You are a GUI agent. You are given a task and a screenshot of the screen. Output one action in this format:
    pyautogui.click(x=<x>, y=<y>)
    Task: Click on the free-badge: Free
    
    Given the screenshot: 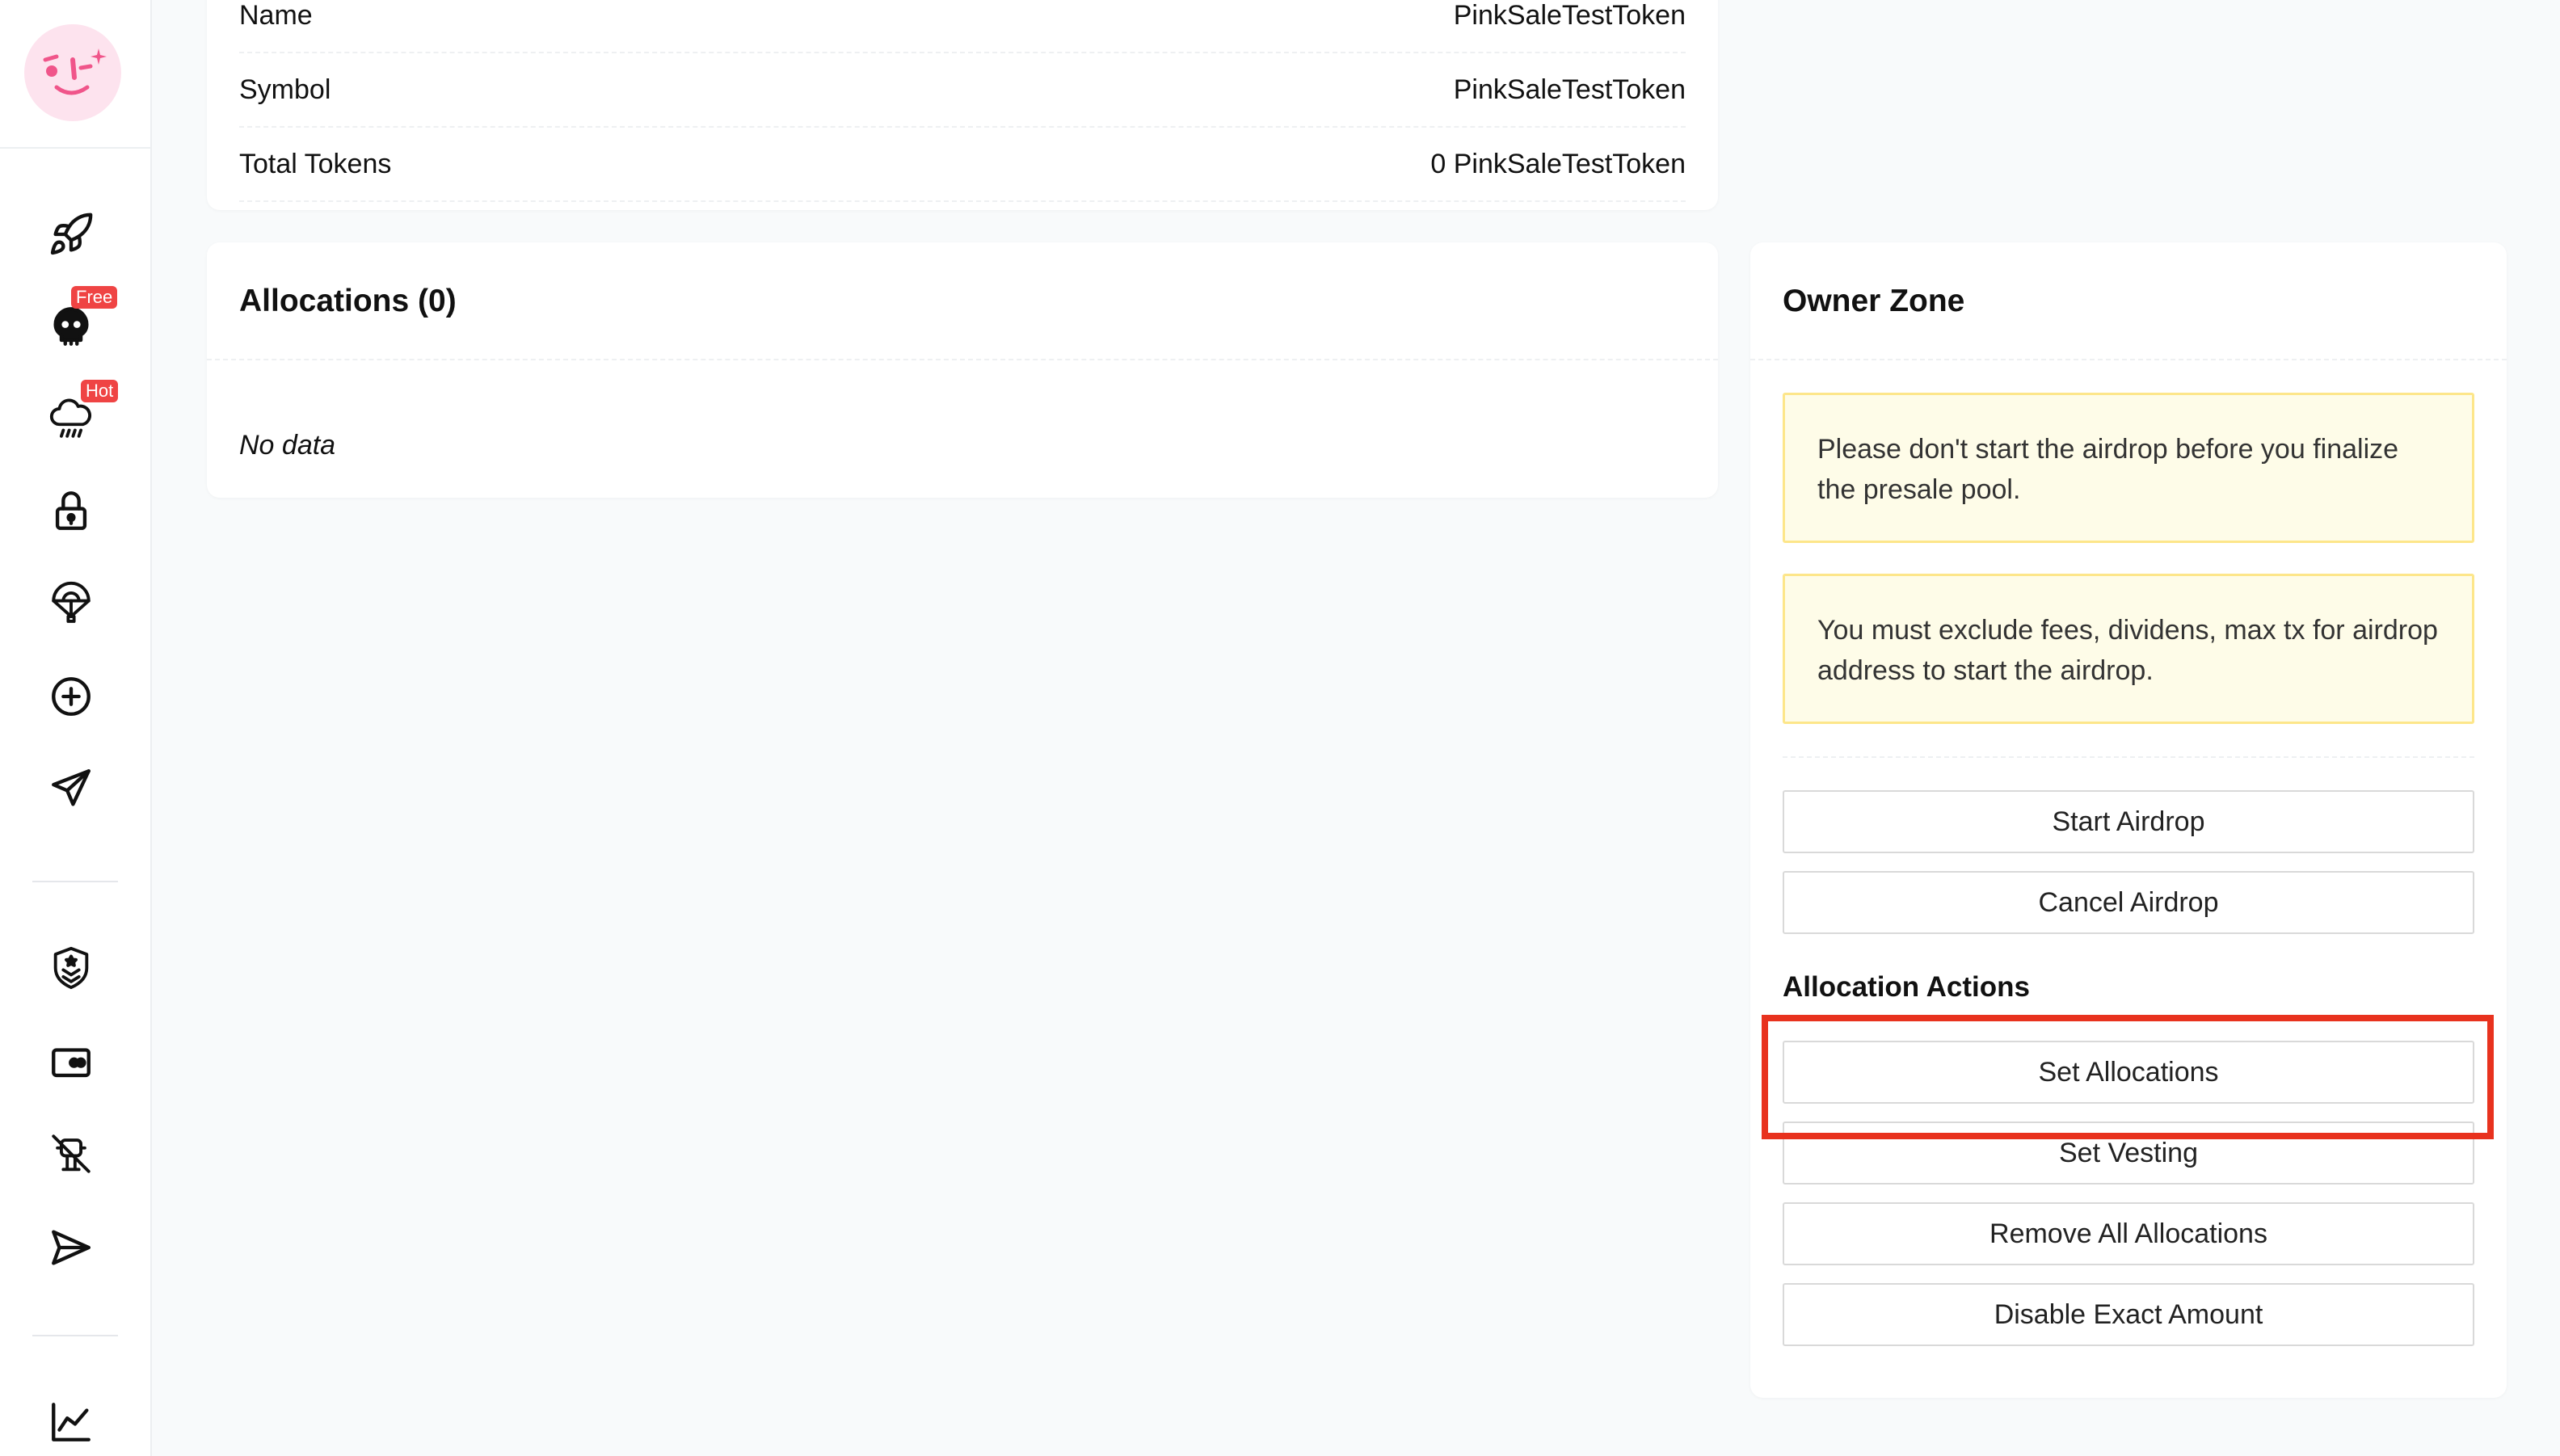 What is the action you would take?
    pyautogui.click(x=94, y=297)
    